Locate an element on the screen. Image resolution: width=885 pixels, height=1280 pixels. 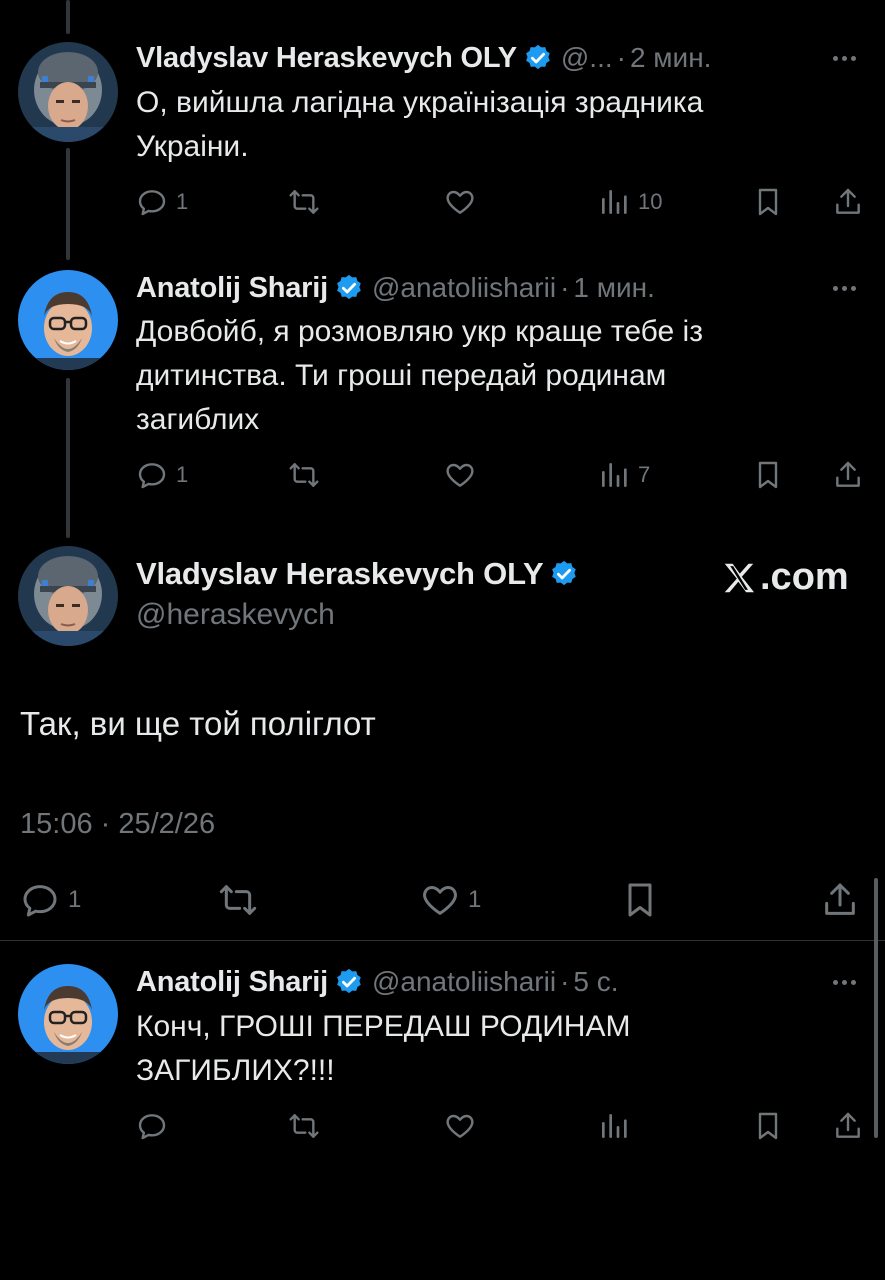
tweet-text-line: Довбойб, я розмовляю укр краще тебе із is located at coordinates (419, 331).